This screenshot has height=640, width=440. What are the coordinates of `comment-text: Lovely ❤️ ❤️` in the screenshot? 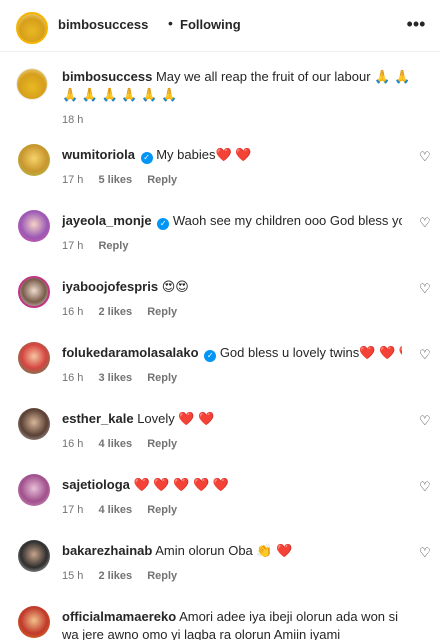 It's located at (176, 418).